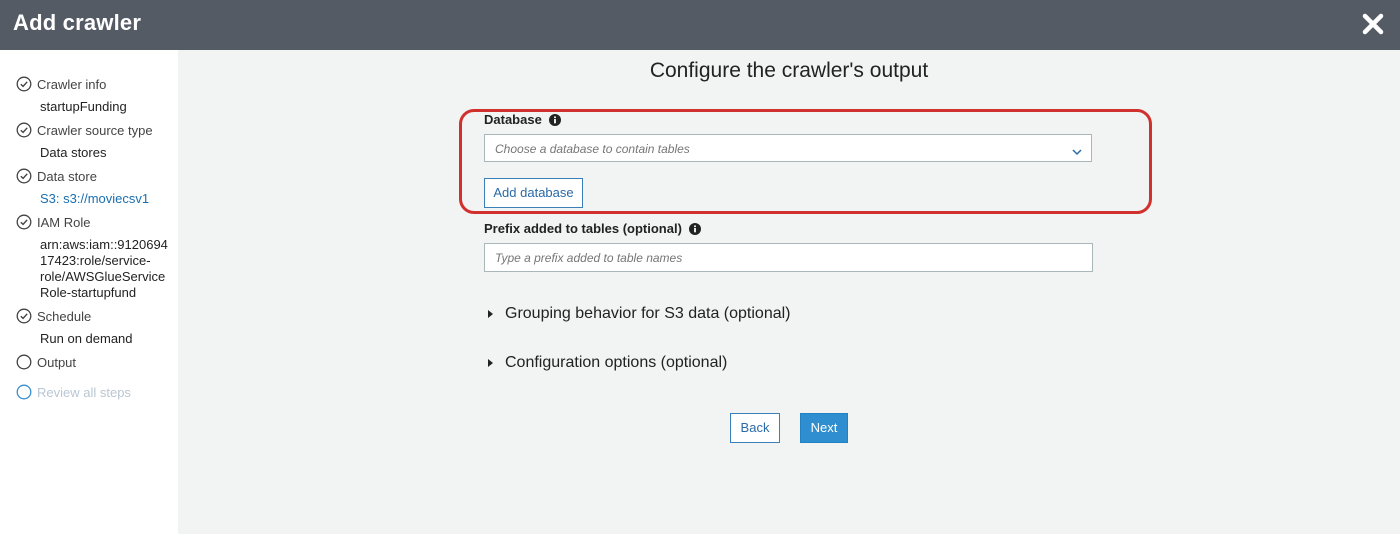 The width and height of the screenshot is (1400, 534). I want to click on step-schedule: Schedule, so click(53, 316).